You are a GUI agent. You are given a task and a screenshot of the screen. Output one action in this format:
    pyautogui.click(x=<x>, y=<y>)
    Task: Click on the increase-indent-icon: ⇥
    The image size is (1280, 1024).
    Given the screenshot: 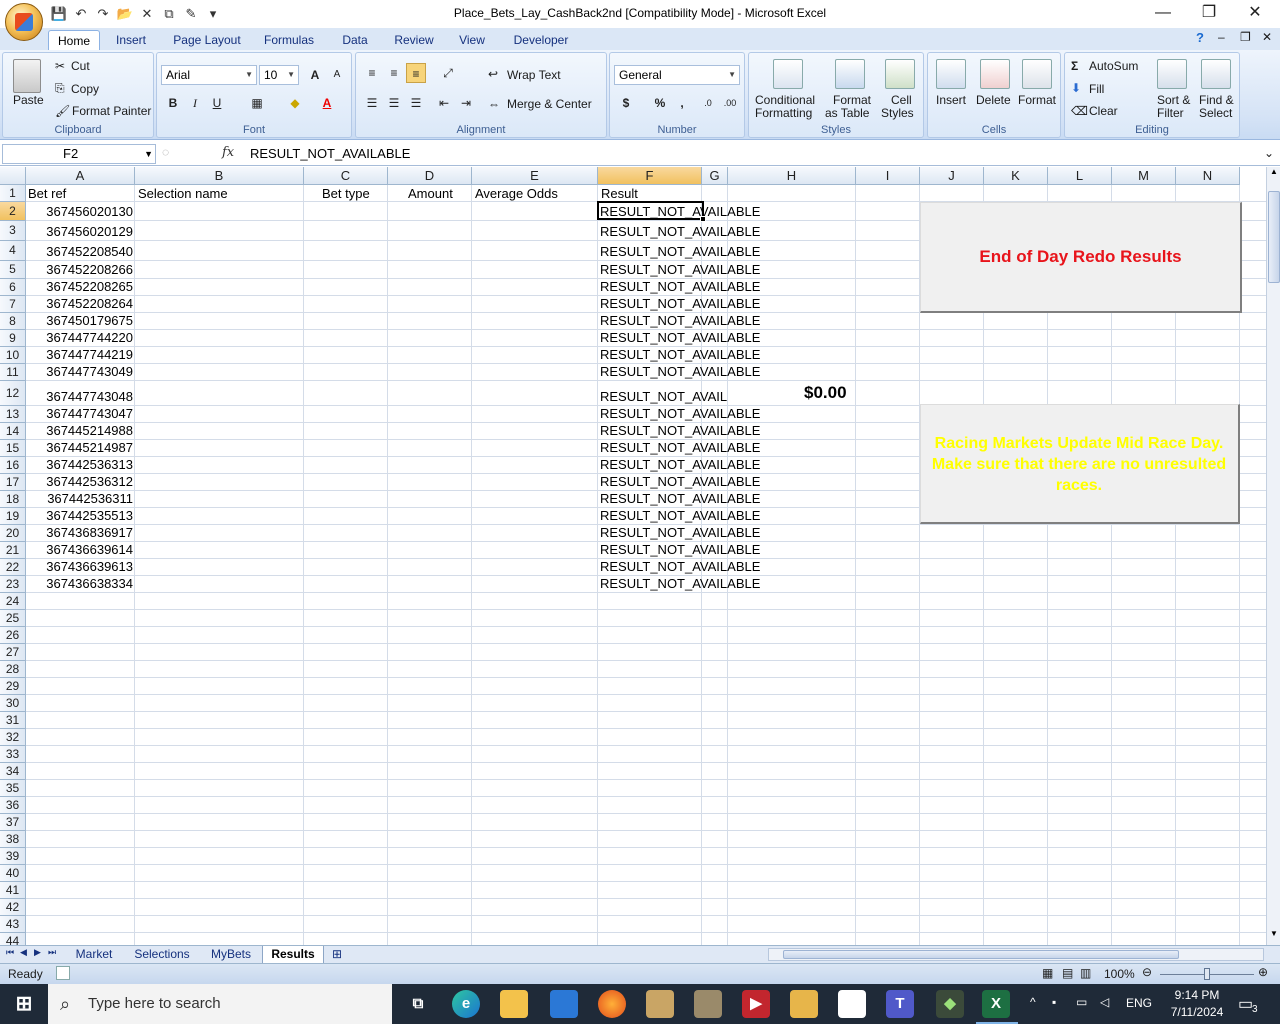 What is the action you would take?
    pyautogui.click(x=466, y=103)
    